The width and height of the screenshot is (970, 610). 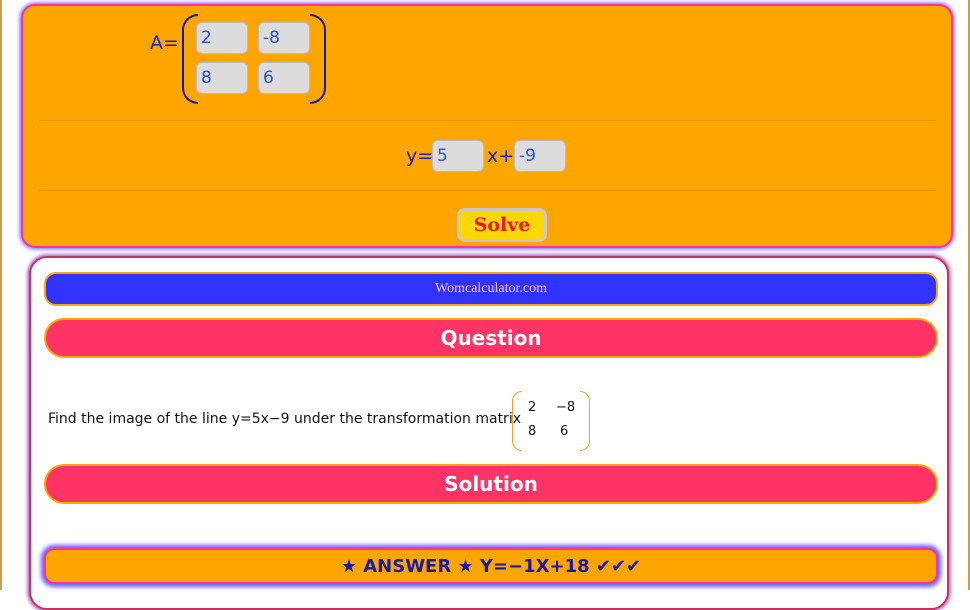 I want to click on x-plus-label: x+, so click(x=501, y=156).